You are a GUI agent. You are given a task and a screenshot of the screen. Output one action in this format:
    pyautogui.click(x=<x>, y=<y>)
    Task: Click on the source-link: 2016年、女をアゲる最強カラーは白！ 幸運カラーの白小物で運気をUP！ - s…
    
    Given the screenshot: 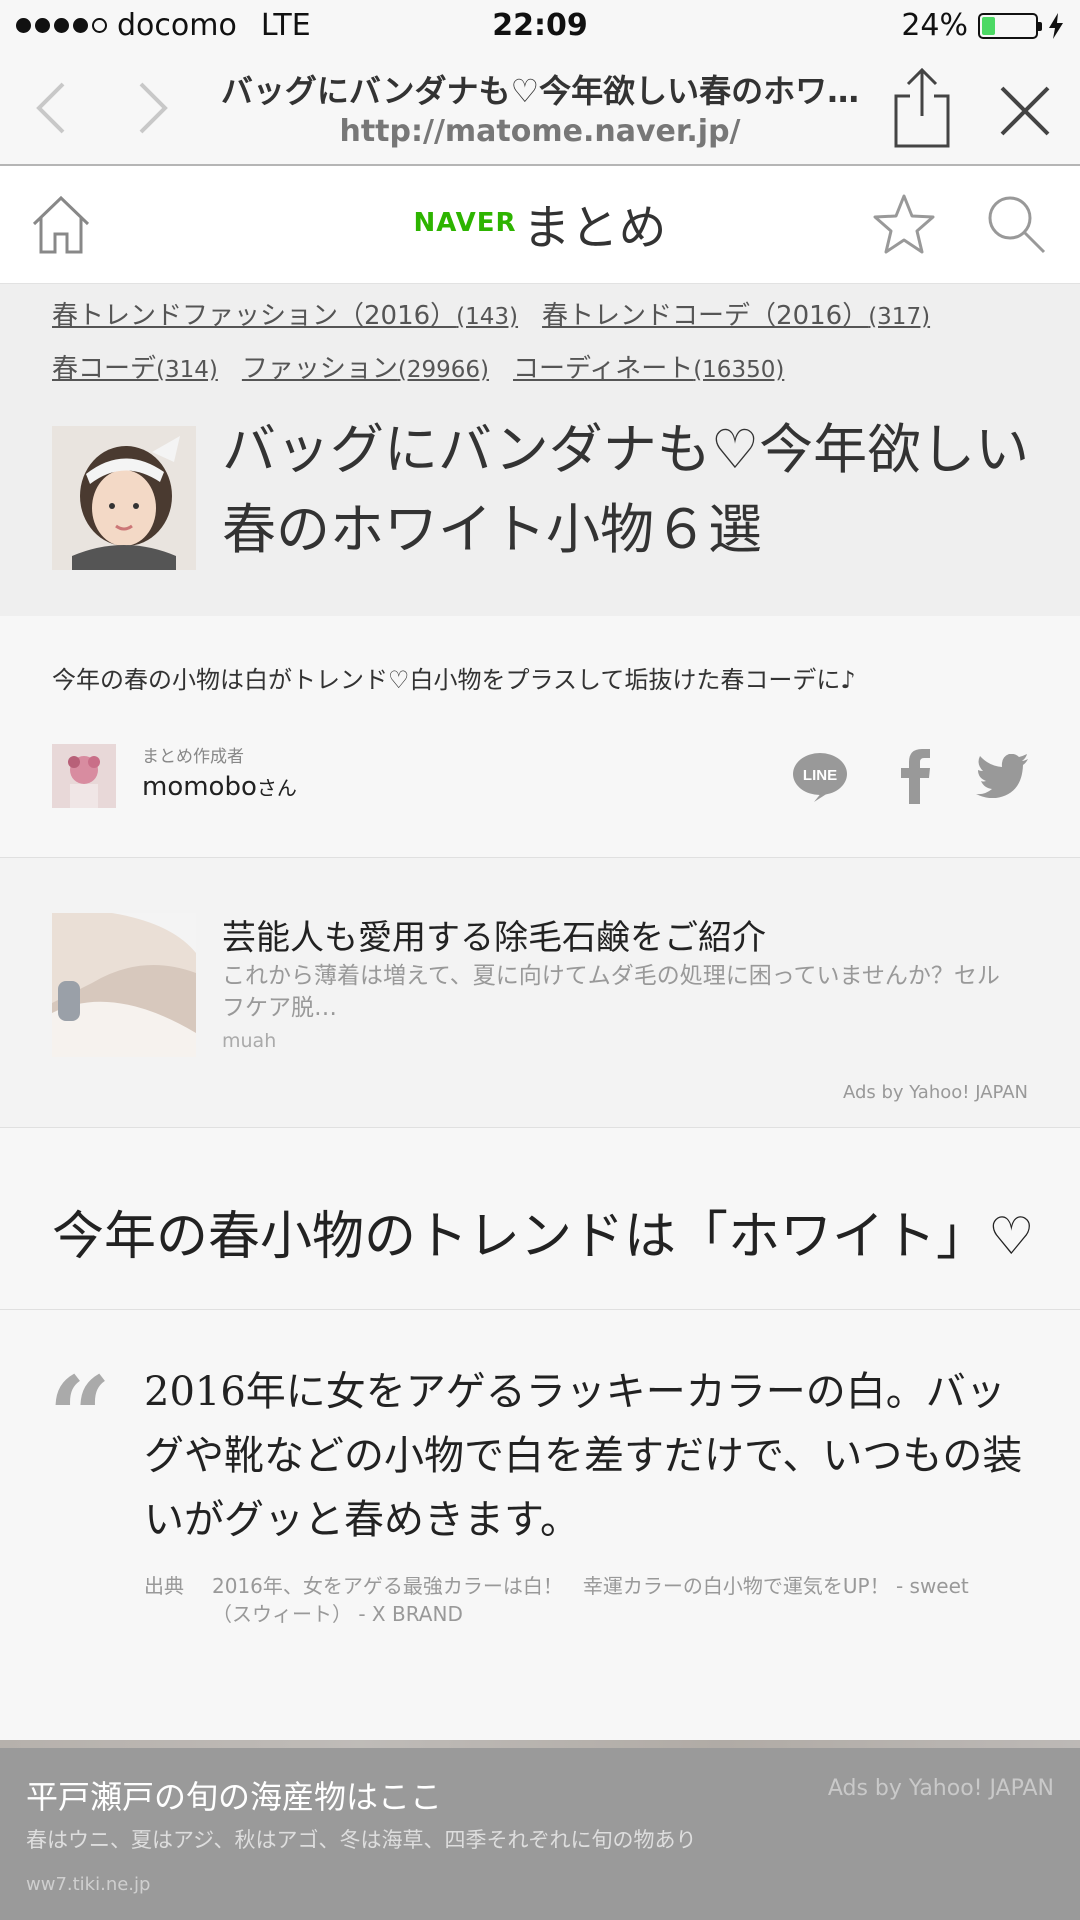 What is the action you would take?
    pyautogui.click(x=608, y=1600)
    